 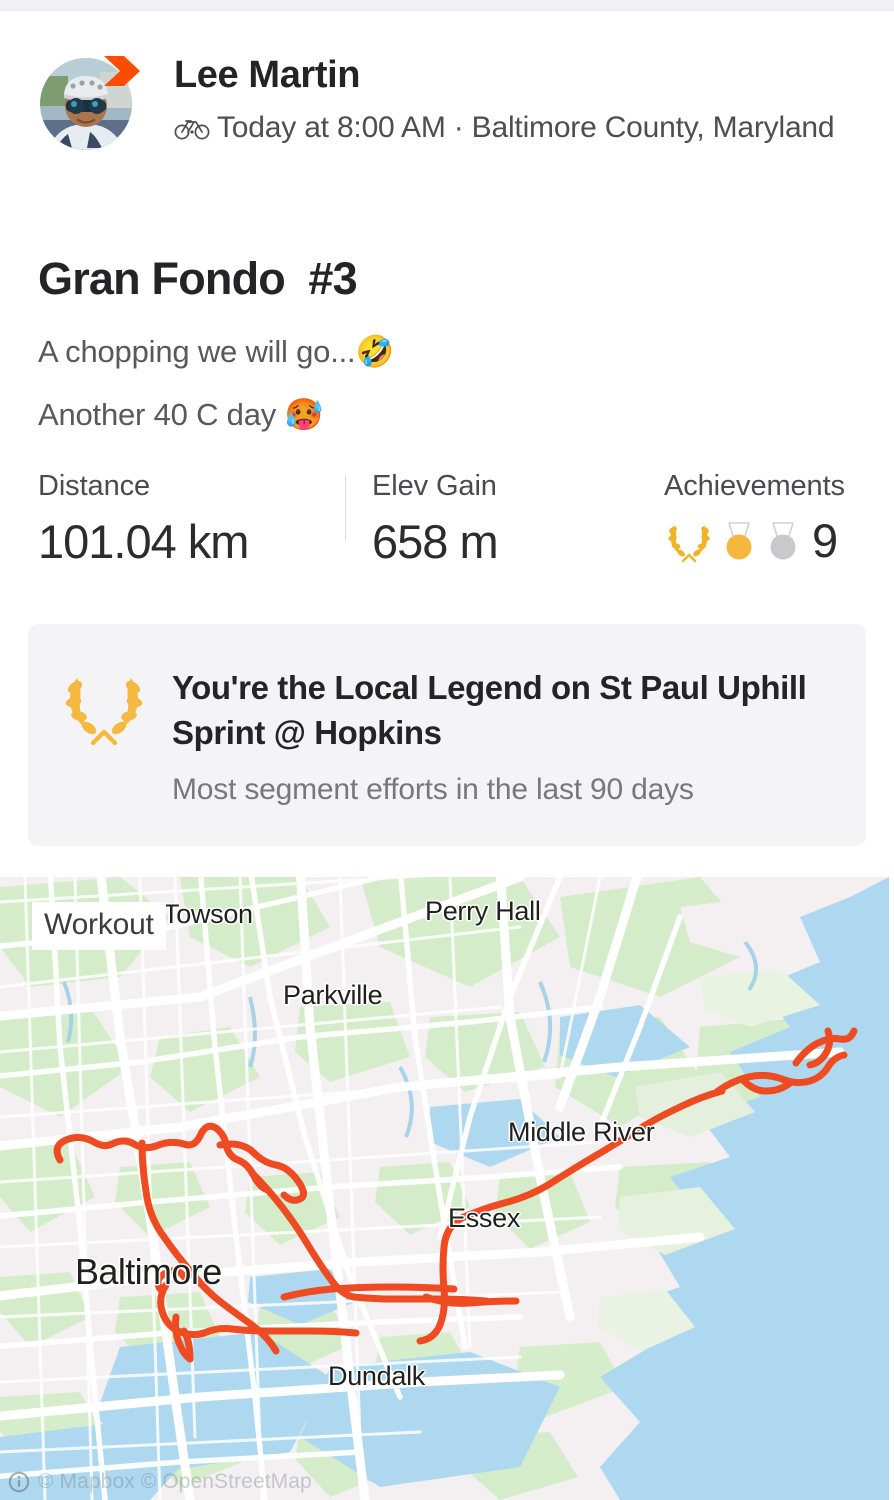 I want to click on achievement-icons: 9, so click(x=754, y=540).